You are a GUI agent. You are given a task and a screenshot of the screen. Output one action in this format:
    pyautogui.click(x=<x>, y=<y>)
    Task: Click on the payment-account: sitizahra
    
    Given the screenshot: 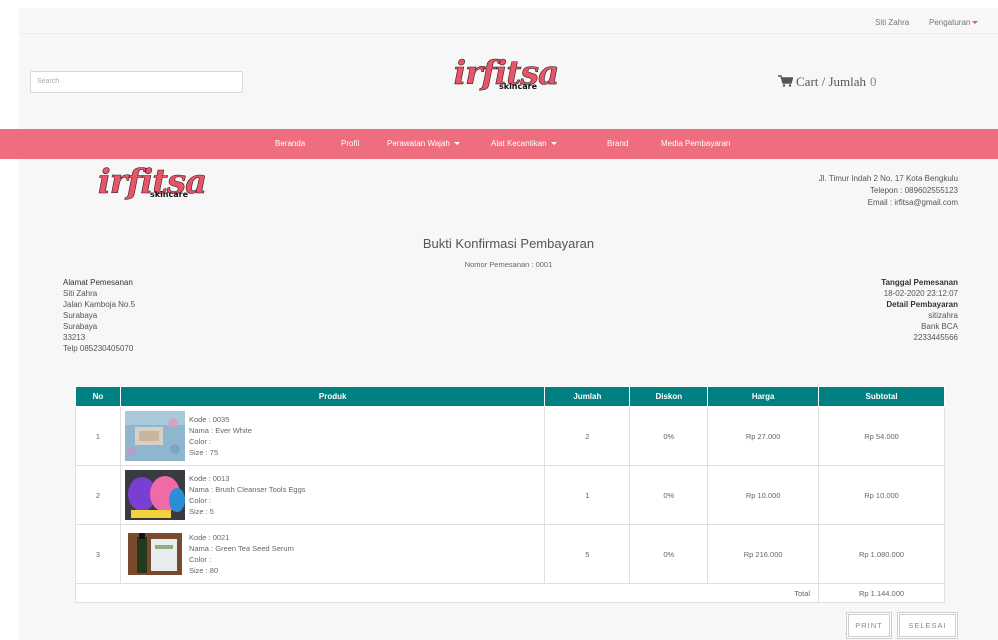 What is the action you would take?
    pyautogui.click(x=943, y=315)
    